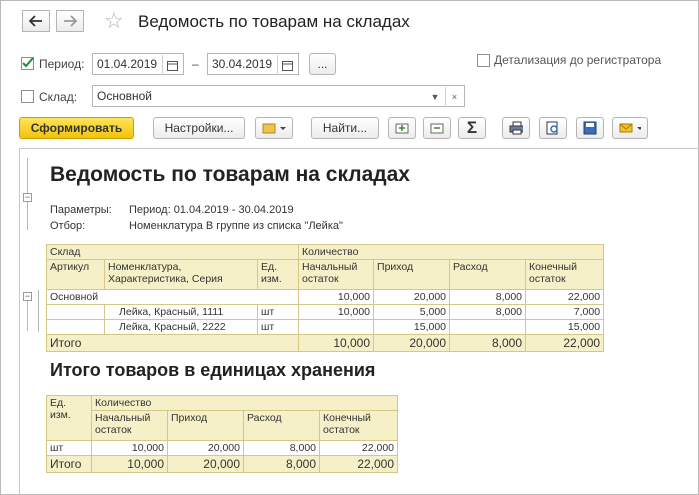 This screenshot has width=699, height=495. Describe the element at coordinates (472, 128) in the screenshot. I see `sum-button: Σ` at that location.